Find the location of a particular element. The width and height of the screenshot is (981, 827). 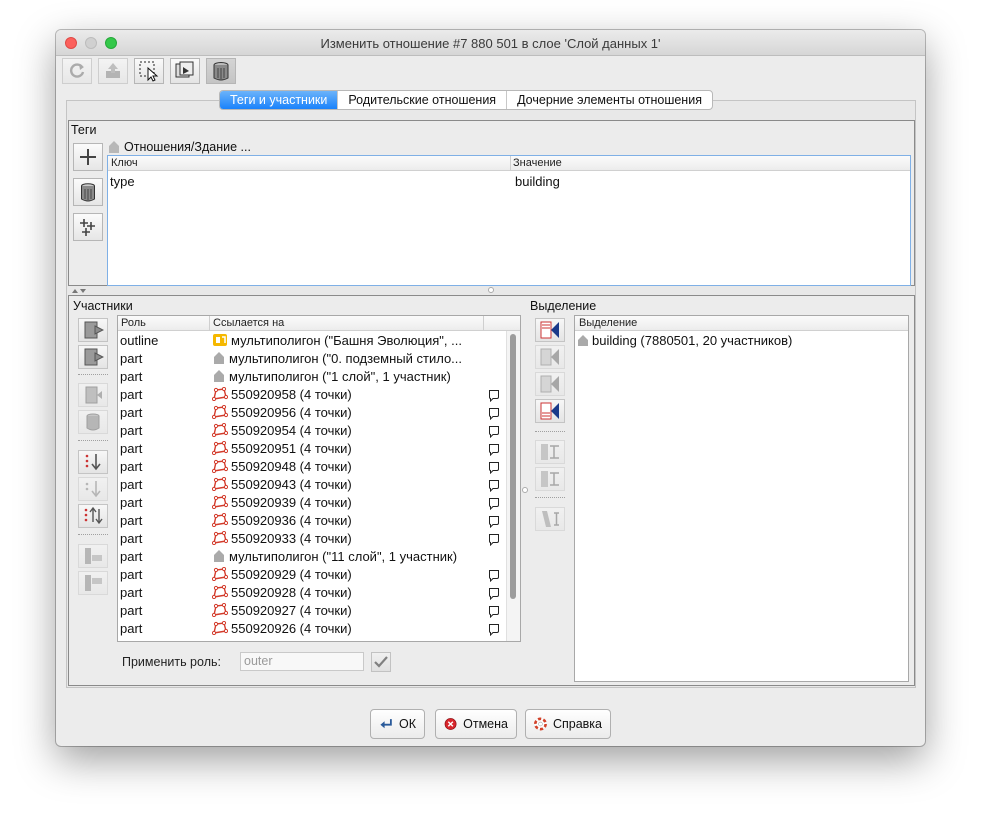

member-reference: 550920956 (4 точки) is located at coordinates (348, 413).